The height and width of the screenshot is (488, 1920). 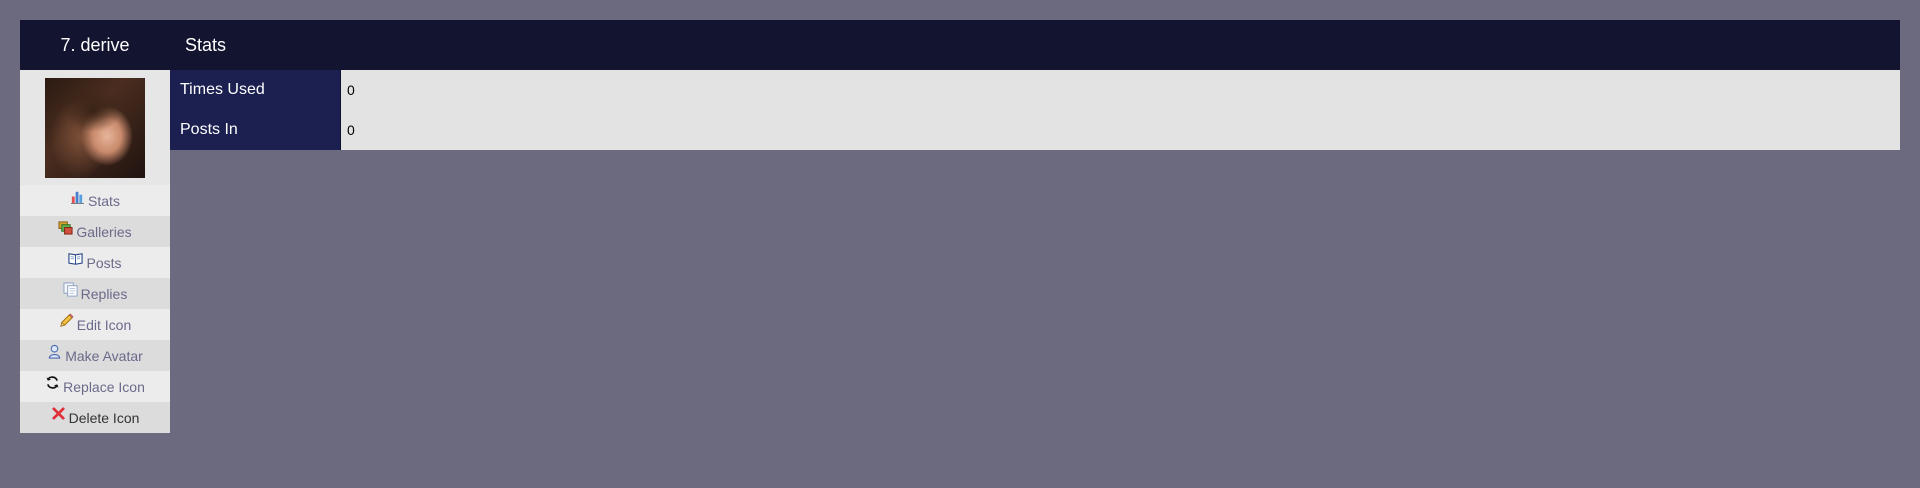 What do you see at coordinates (960, 45) in the screenshot?
I see `panel-header: 7. derive Stats` at bounding box center [960, 45].